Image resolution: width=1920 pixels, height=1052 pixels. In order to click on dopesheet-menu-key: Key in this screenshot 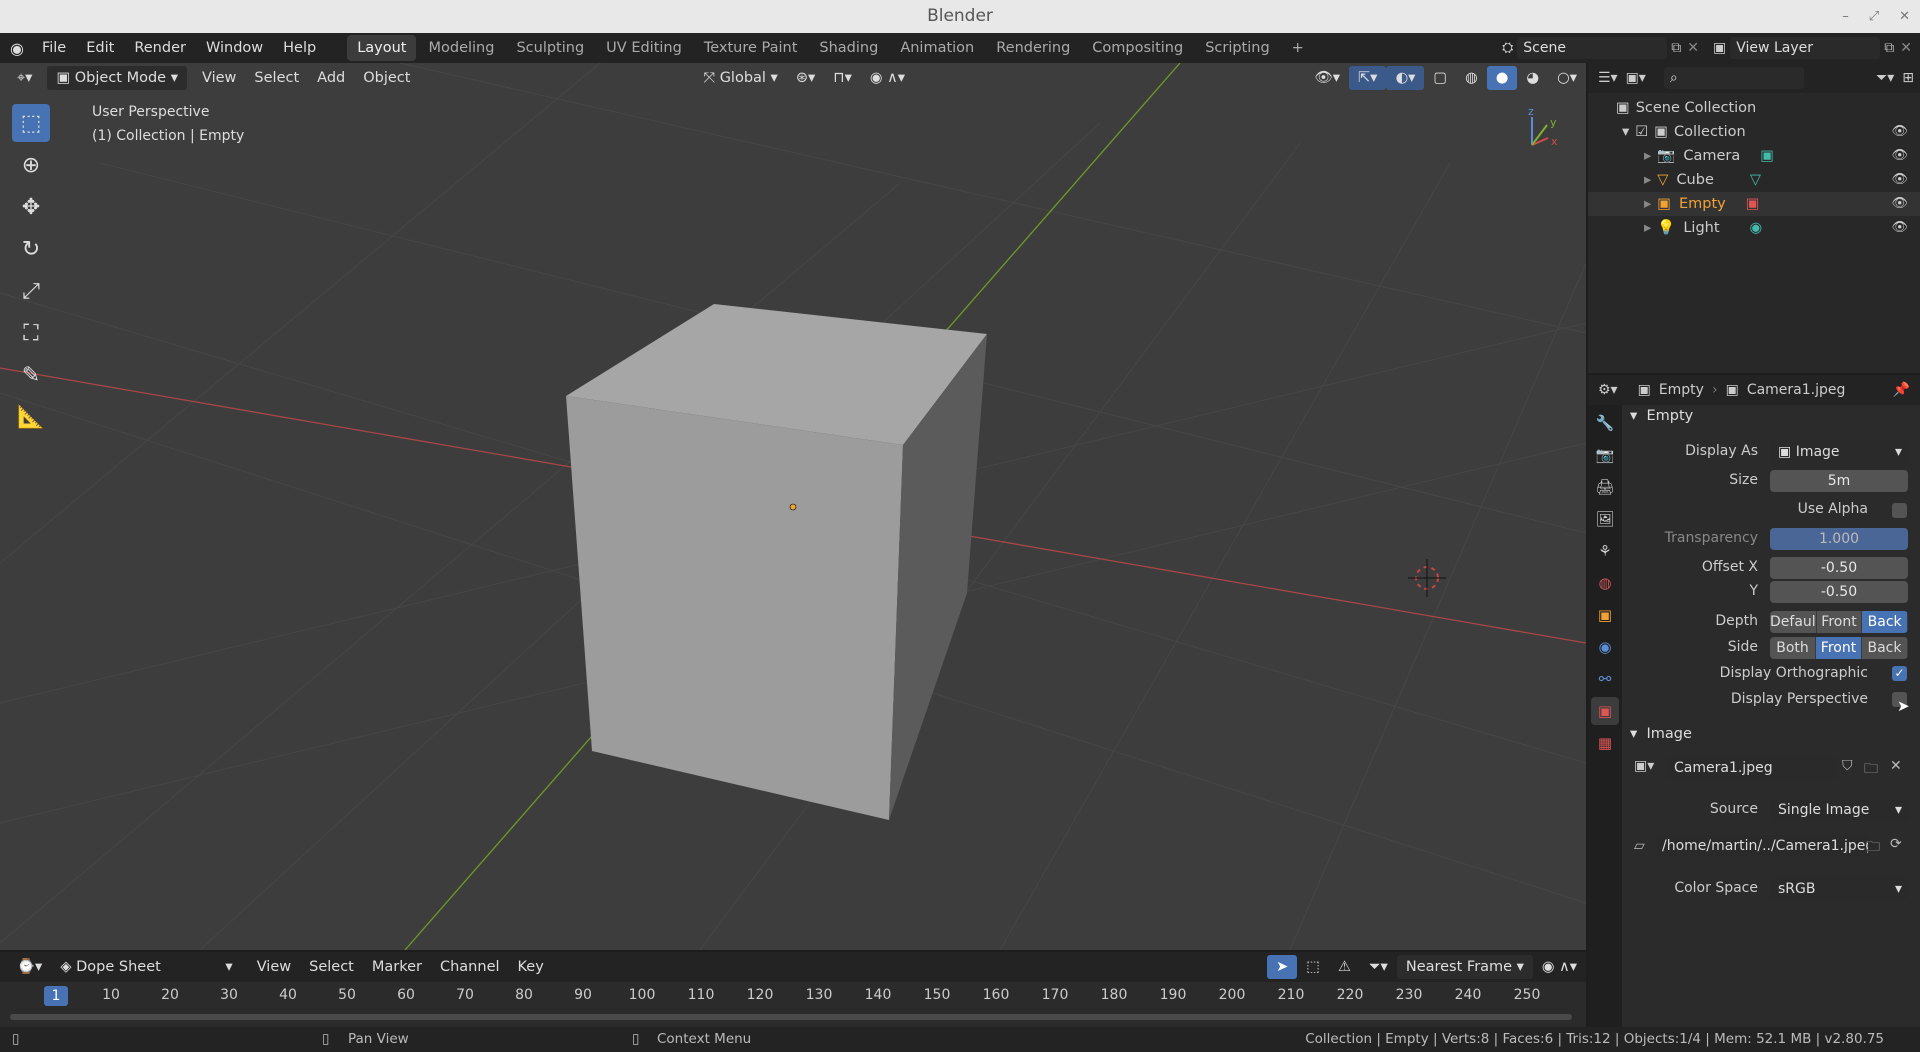, I will do `click(531, 967)`.